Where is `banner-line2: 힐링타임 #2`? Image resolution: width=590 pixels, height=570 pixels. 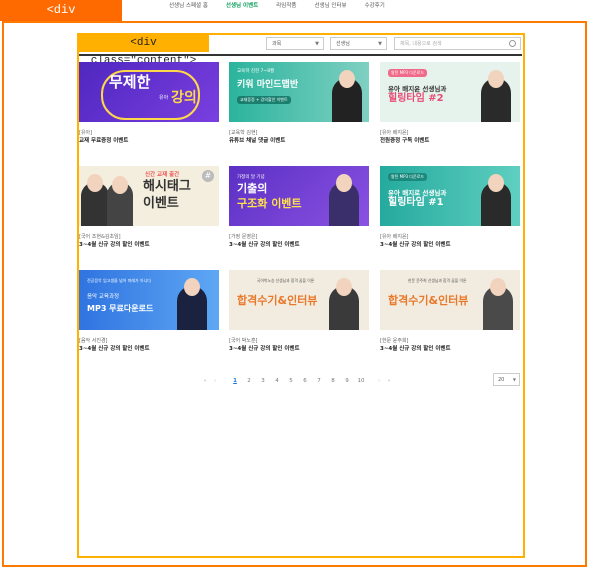 banner-line2: 힐링타임 #2 is located at coordinates (416, 98).